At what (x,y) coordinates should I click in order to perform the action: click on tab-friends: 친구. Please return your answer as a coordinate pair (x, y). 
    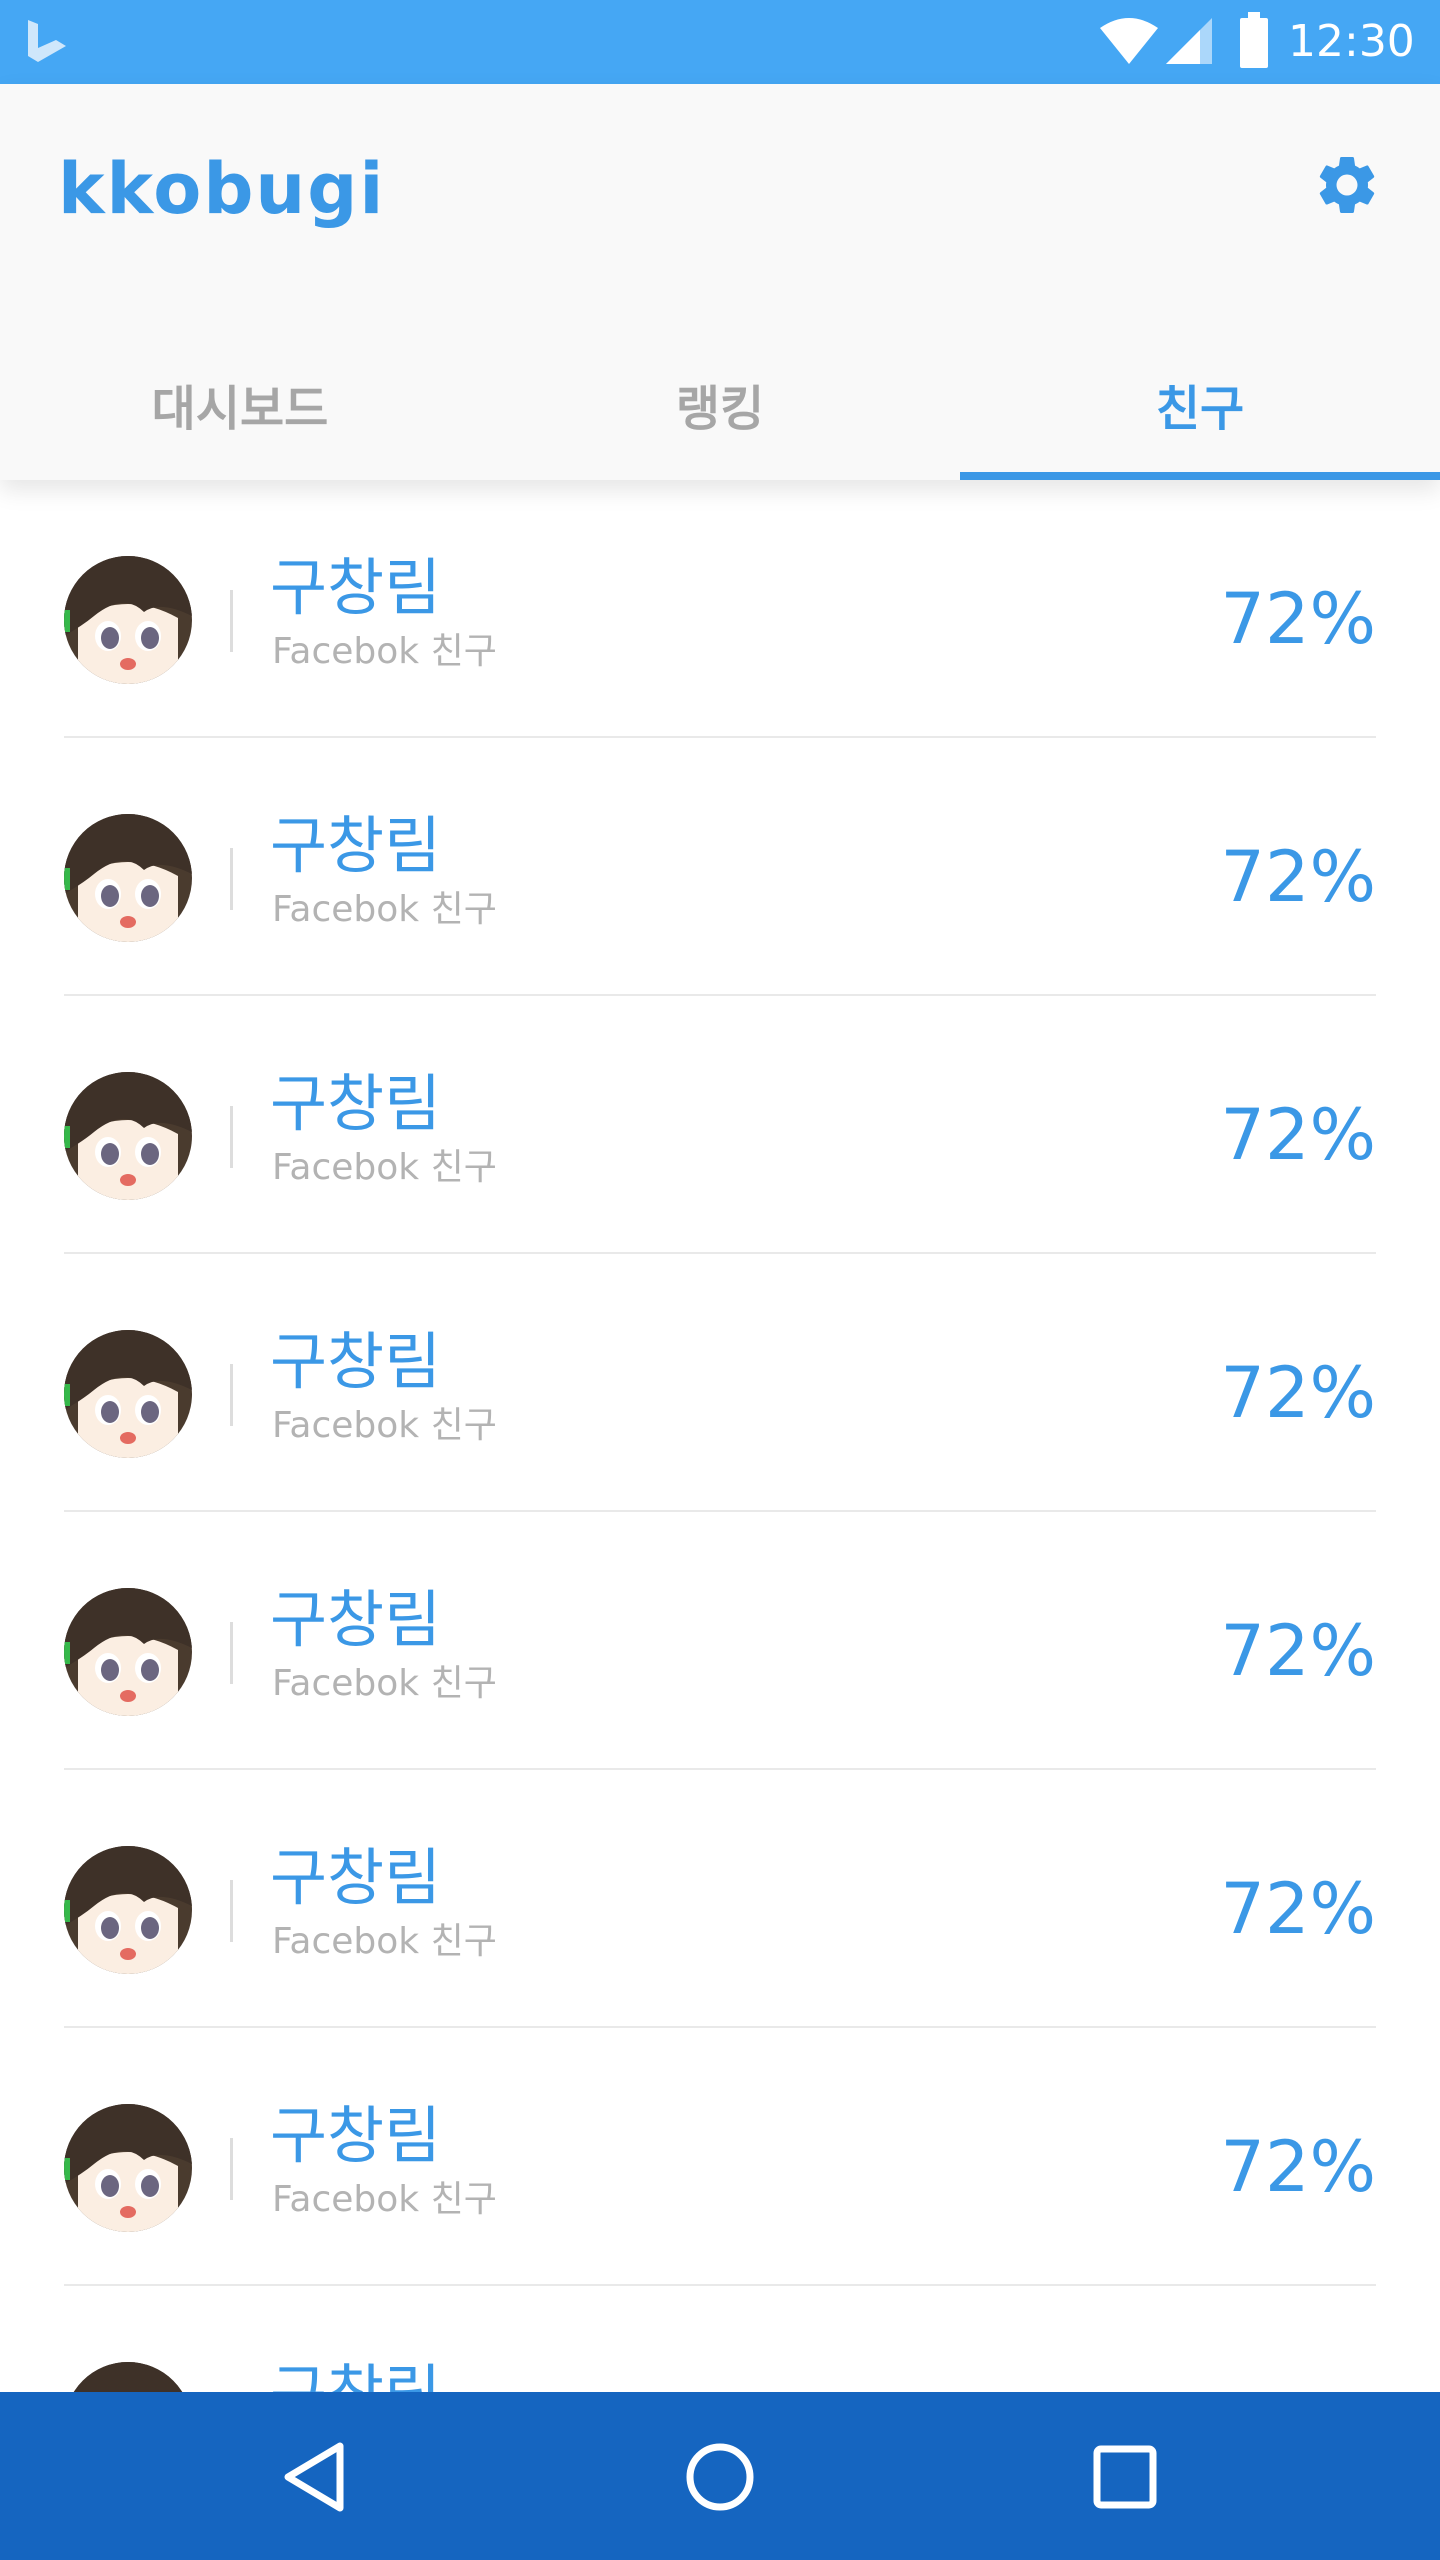
    Looking at the image, I should click on (1200, 412).